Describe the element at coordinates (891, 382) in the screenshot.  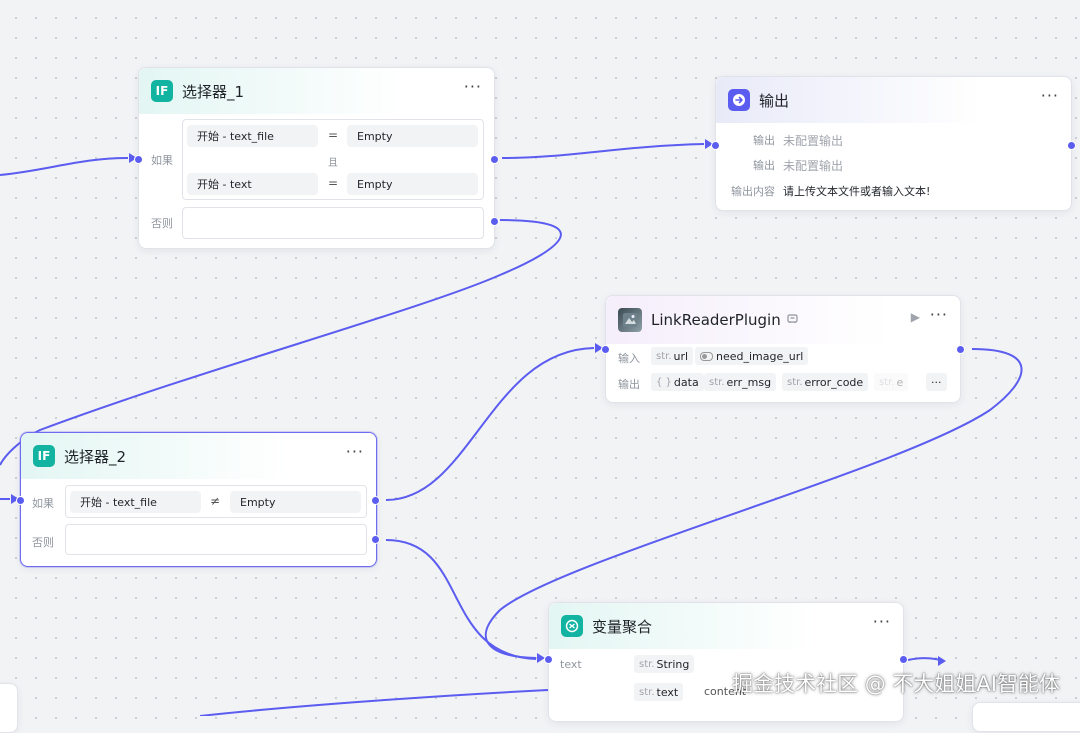
I see `output-param-truncated: str. e` at that location.